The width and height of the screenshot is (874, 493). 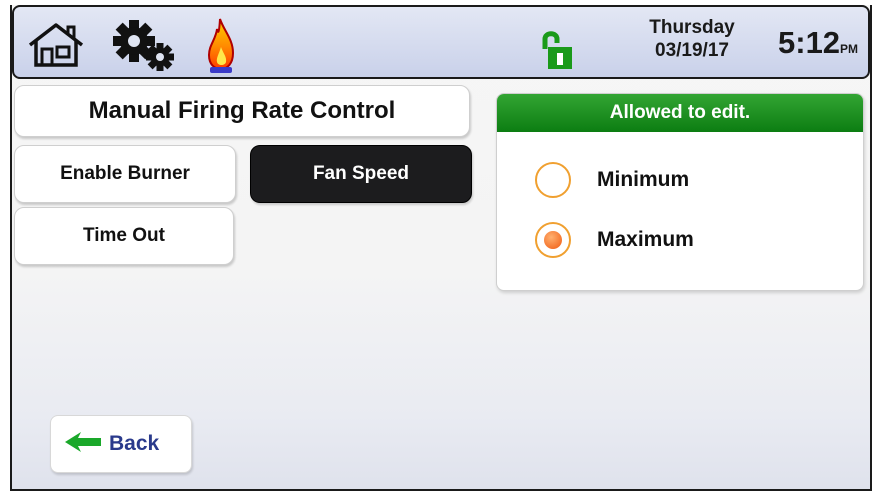 What do you see at coordinates (849, 49) in the screenshot?
I see `ampm-label: PM` at bounding box center [849, 49].